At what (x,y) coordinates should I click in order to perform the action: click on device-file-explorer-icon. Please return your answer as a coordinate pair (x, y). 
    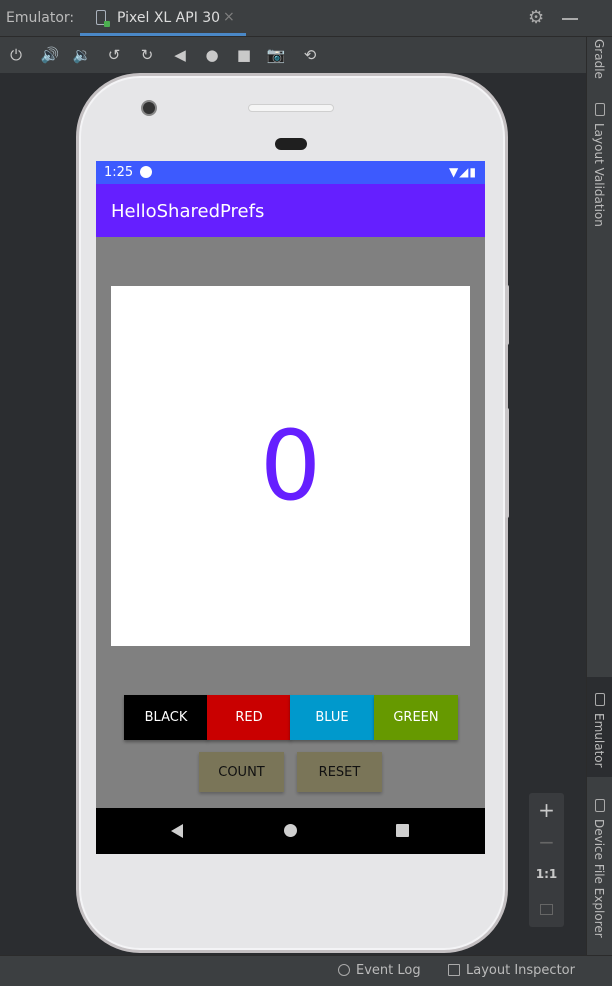
    Looking at the image, I should click on (600, 805).